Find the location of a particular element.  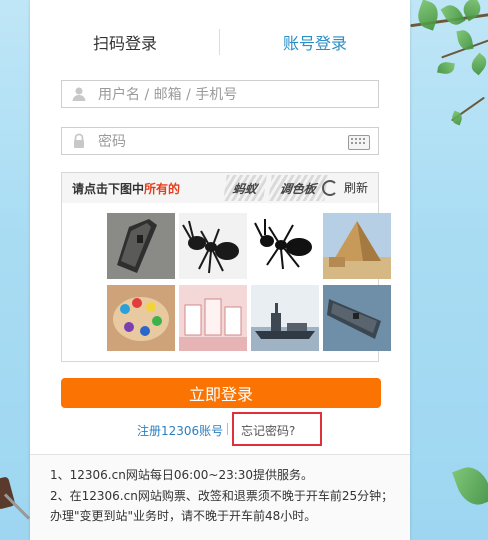

password-field is located at coordinates (220, 141).